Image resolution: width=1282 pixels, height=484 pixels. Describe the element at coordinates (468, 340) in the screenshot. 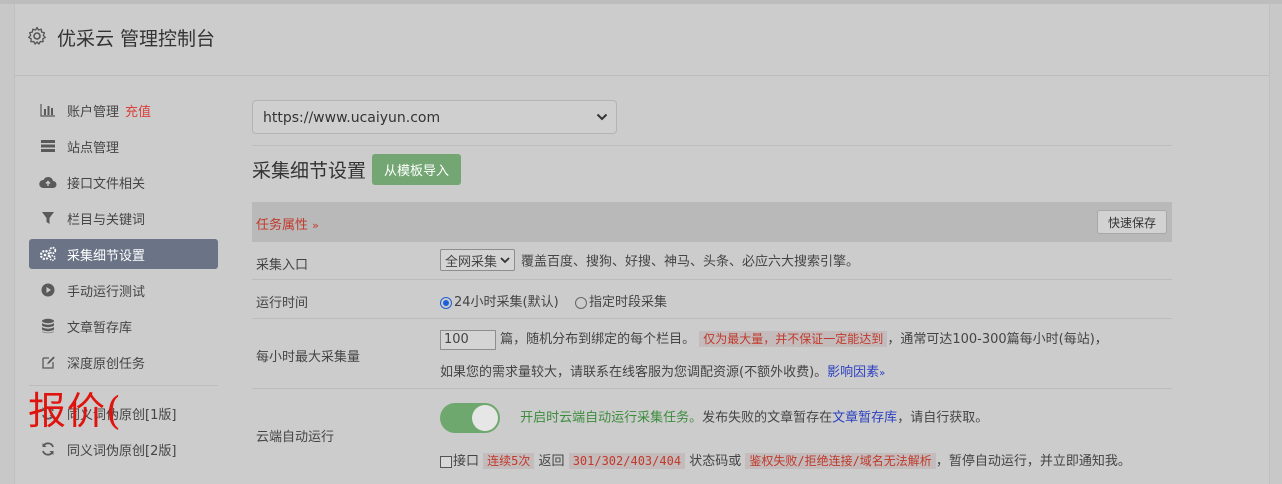

I see `max-input: 100` at that location.